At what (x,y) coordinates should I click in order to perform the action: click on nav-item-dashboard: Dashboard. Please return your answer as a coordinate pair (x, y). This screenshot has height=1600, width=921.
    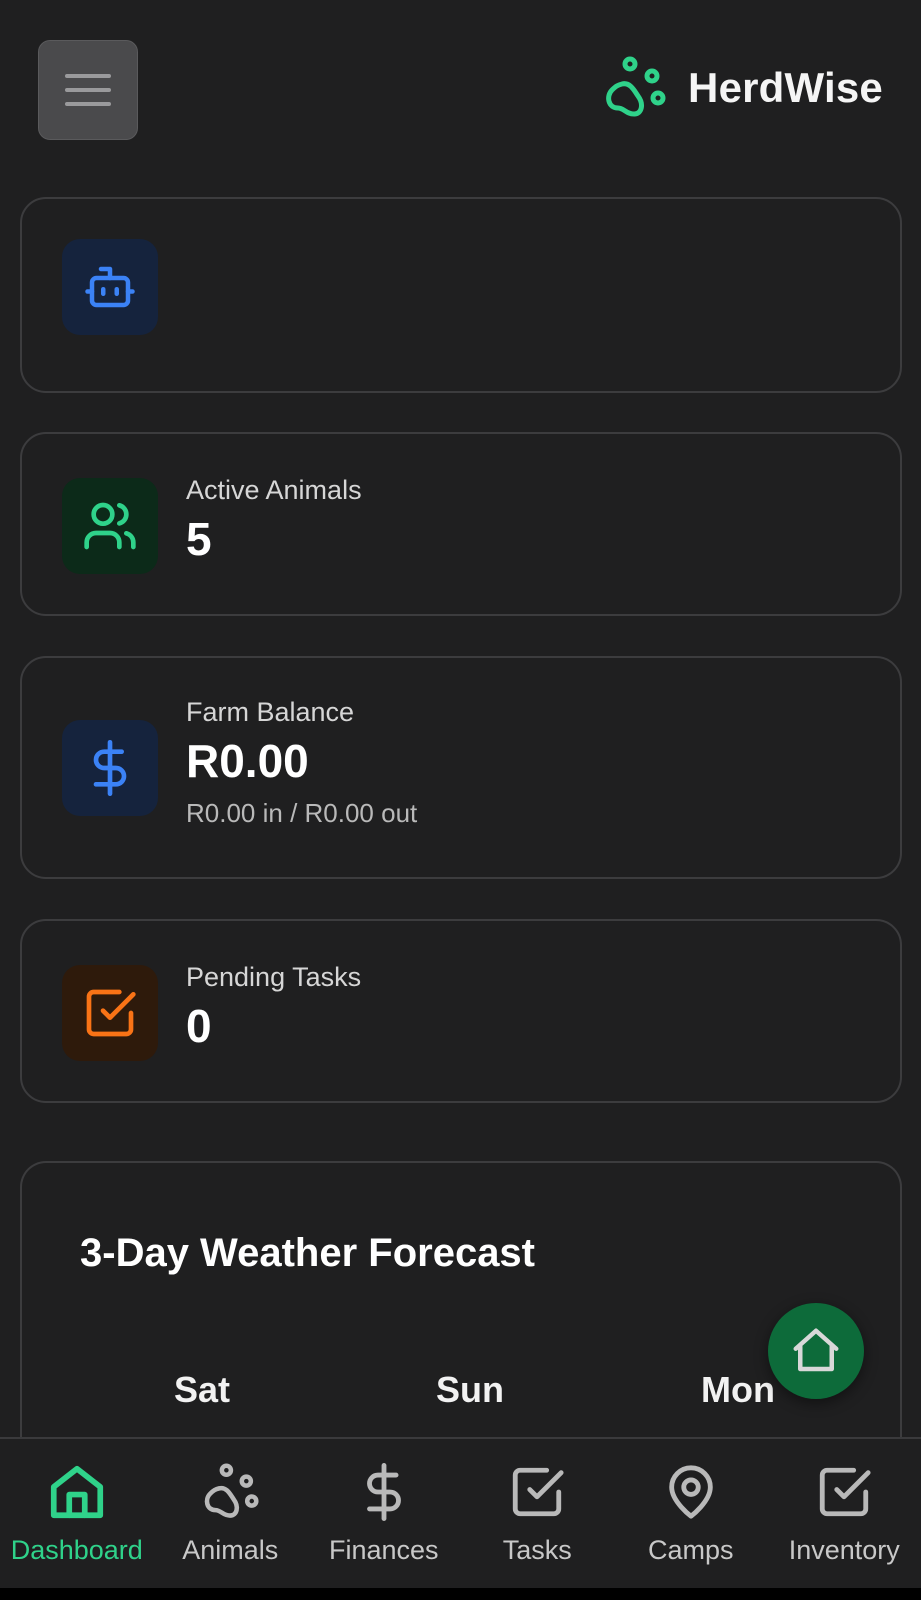
    Looking at the image, I should click on (77, 1513).